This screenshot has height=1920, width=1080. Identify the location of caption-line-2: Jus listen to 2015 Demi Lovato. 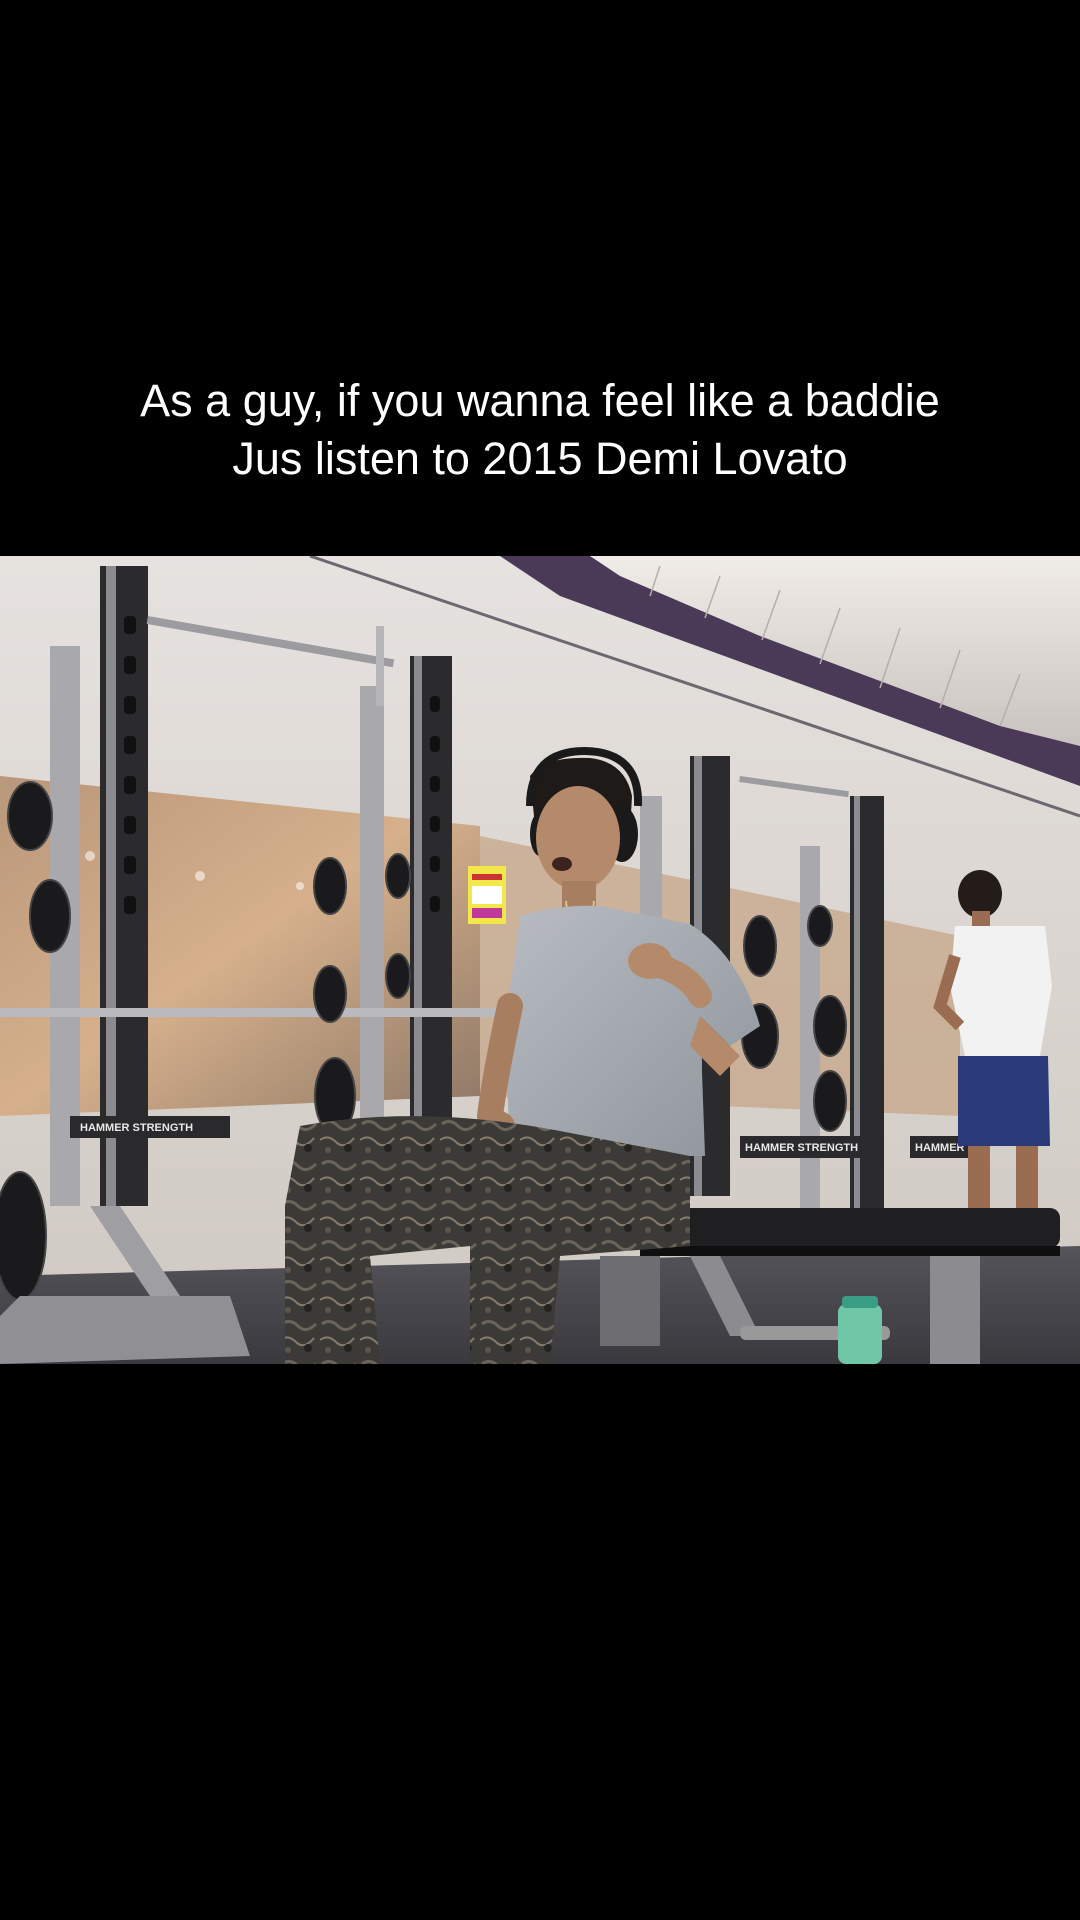
(540, 458).